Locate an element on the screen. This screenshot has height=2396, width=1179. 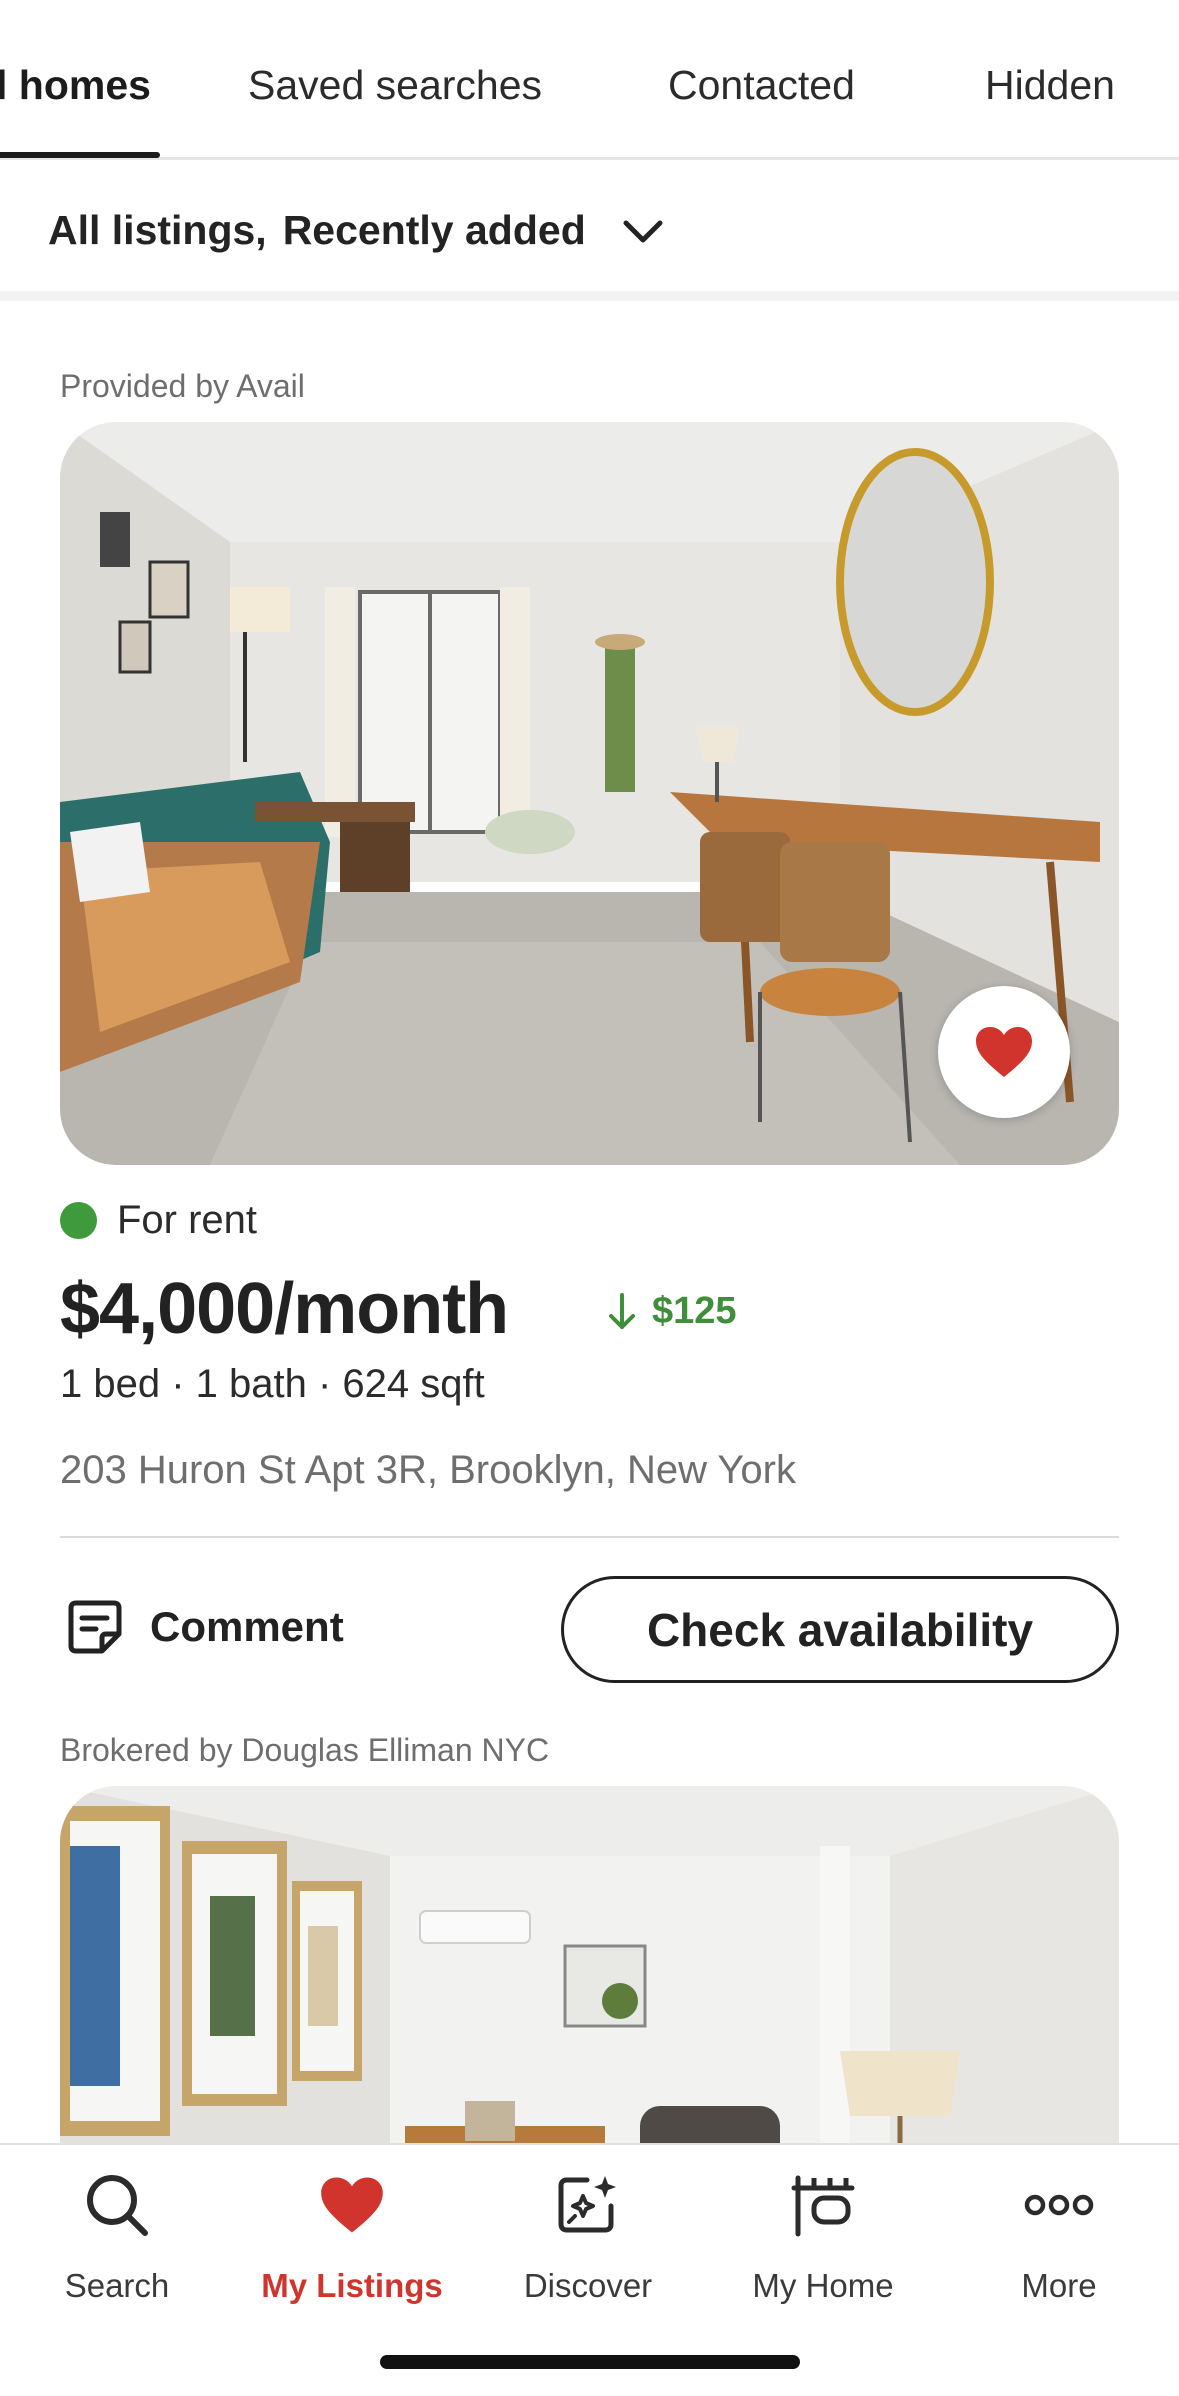
nav-my-listings: My Listings is located at coordinates (352, 2235).